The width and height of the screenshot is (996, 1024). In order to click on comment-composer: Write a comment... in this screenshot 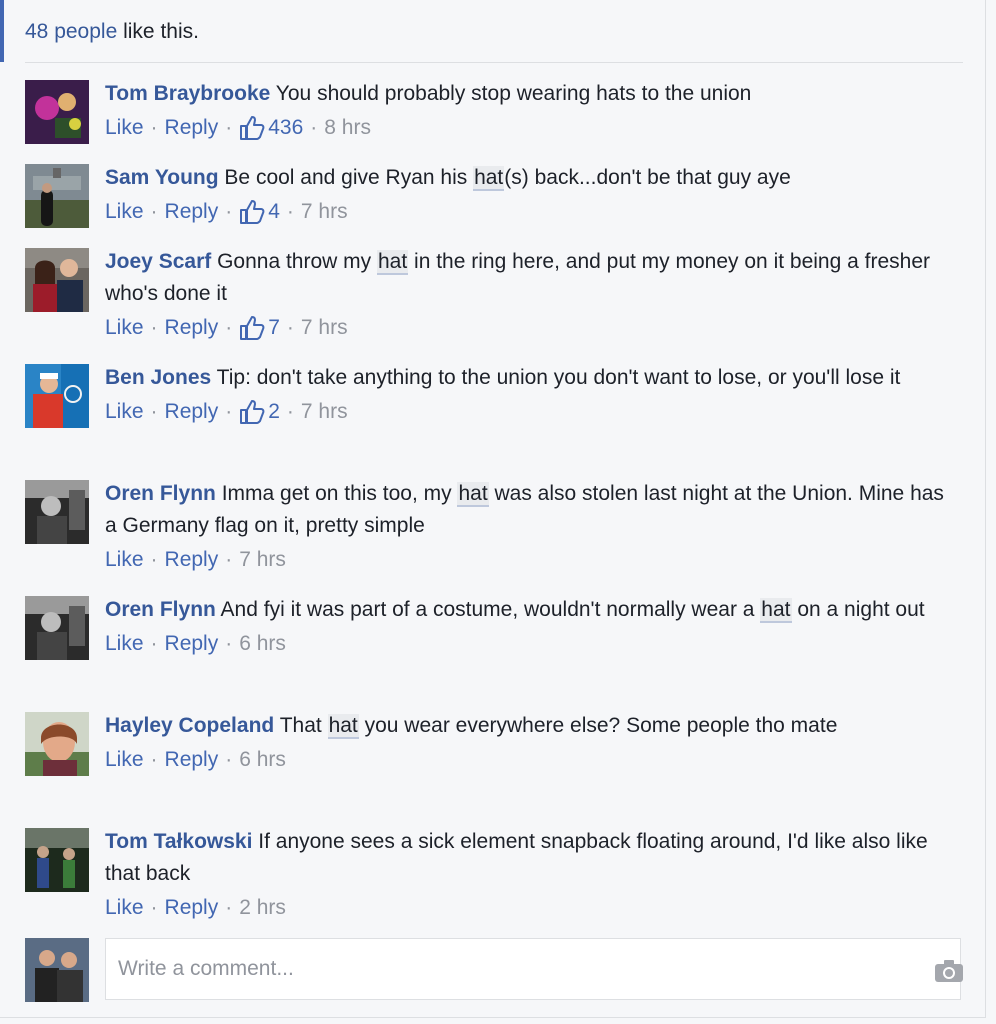, I will do `click(495, 971)`.